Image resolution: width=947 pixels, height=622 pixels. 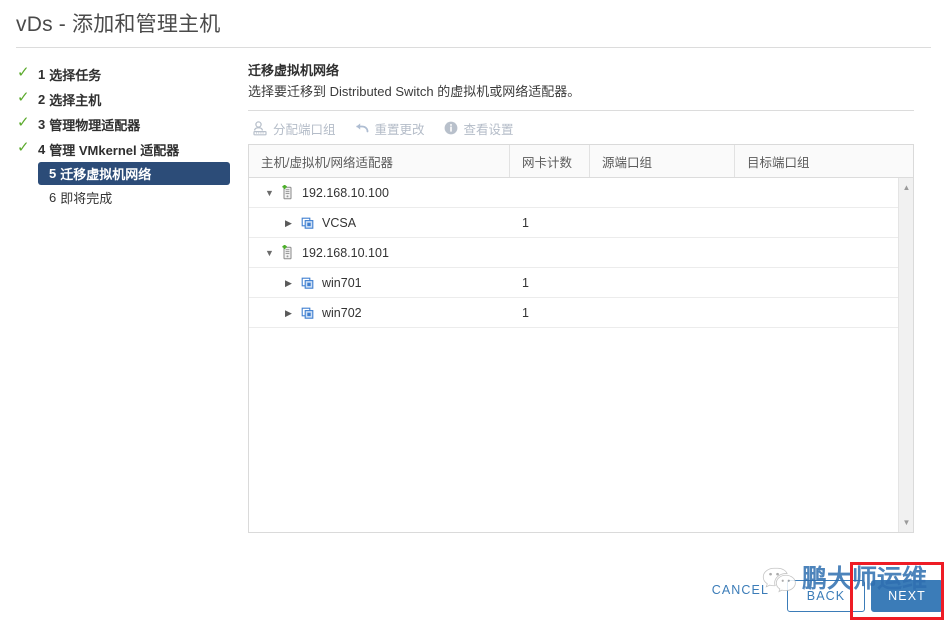 I want to click on sidebar-item-migrate-vm-networking: 5 迁移虚拟机网络, so click(x=134, y=173).